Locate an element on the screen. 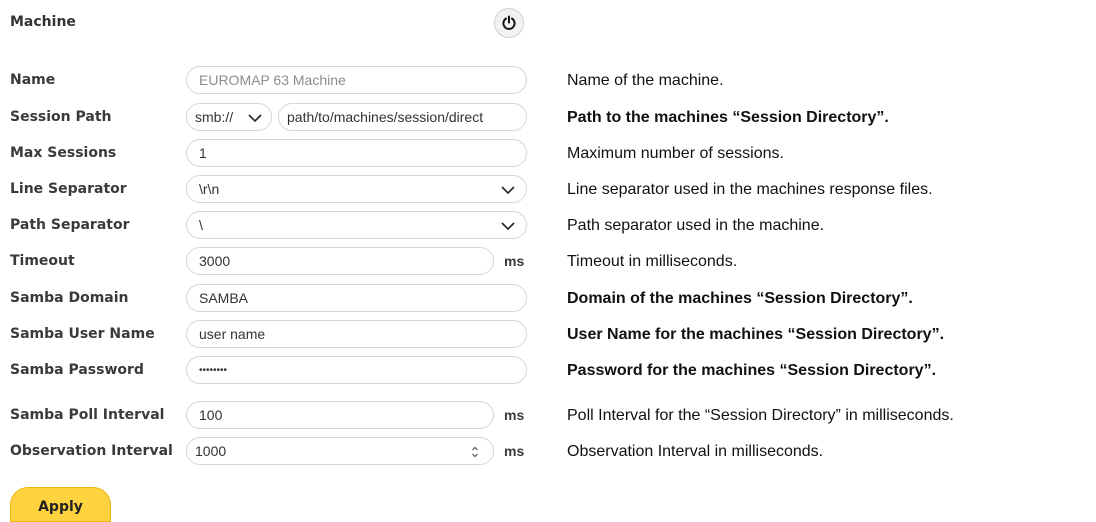  protocol-select: smb:// is located at coordinates (229, 117).